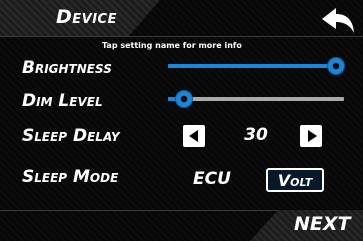 The image size is (363, 241). I want to click on sleep-delay-value: 30, so click(256, 135).